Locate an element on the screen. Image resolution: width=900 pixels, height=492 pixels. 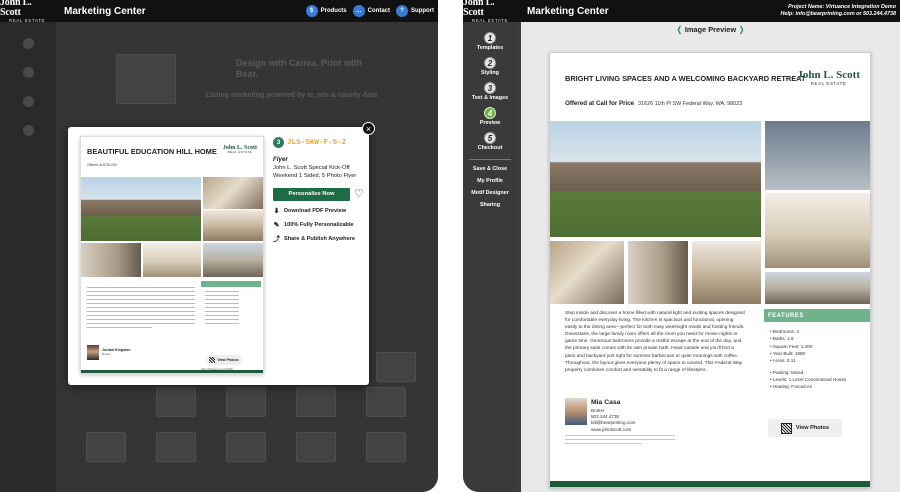
thumb-features-header is located at coordinates (231, 284).